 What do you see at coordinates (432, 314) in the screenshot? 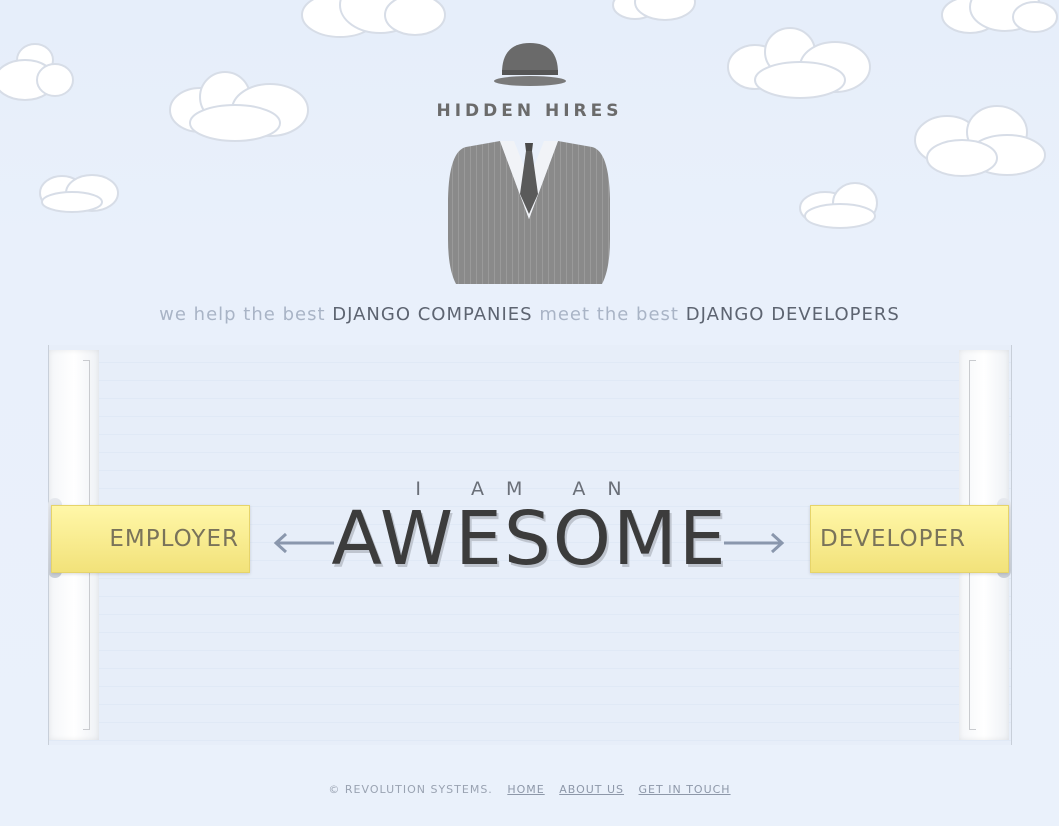
I see `tagline-highlight: DJANGO COMPANIES` at bounding box center [432, 314].